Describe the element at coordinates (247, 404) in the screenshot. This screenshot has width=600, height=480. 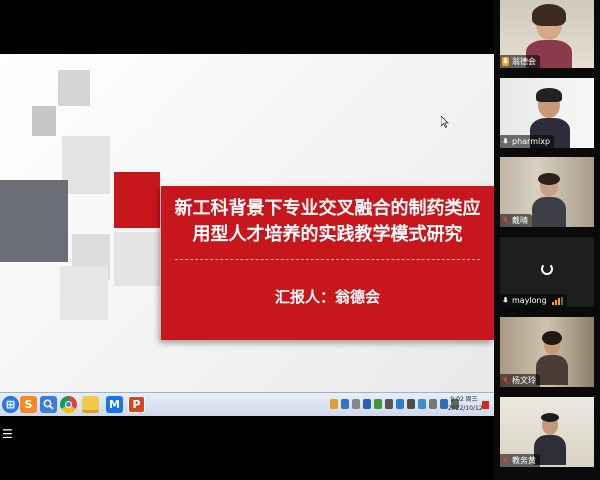
I see `windows-taskbar: ⊞ S M P 9:02 周三 2022/10/12` at that location.